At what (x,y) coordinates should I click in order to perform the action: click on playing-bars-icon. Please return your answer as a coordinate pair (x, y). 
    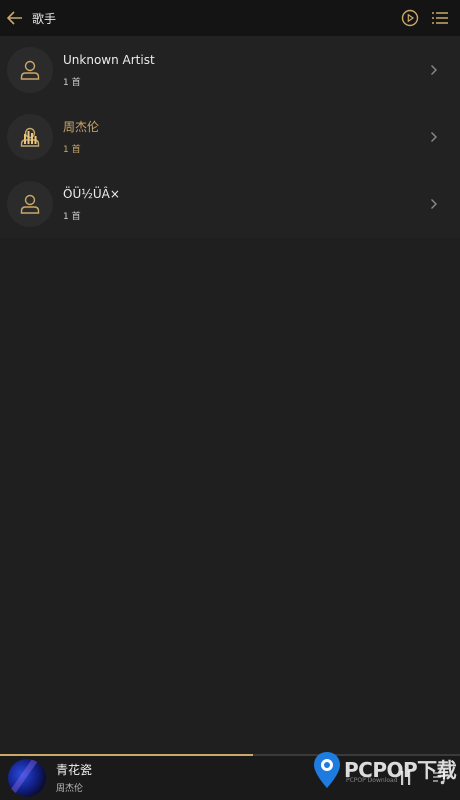
    Looking at the image, I should click on (30, 137).